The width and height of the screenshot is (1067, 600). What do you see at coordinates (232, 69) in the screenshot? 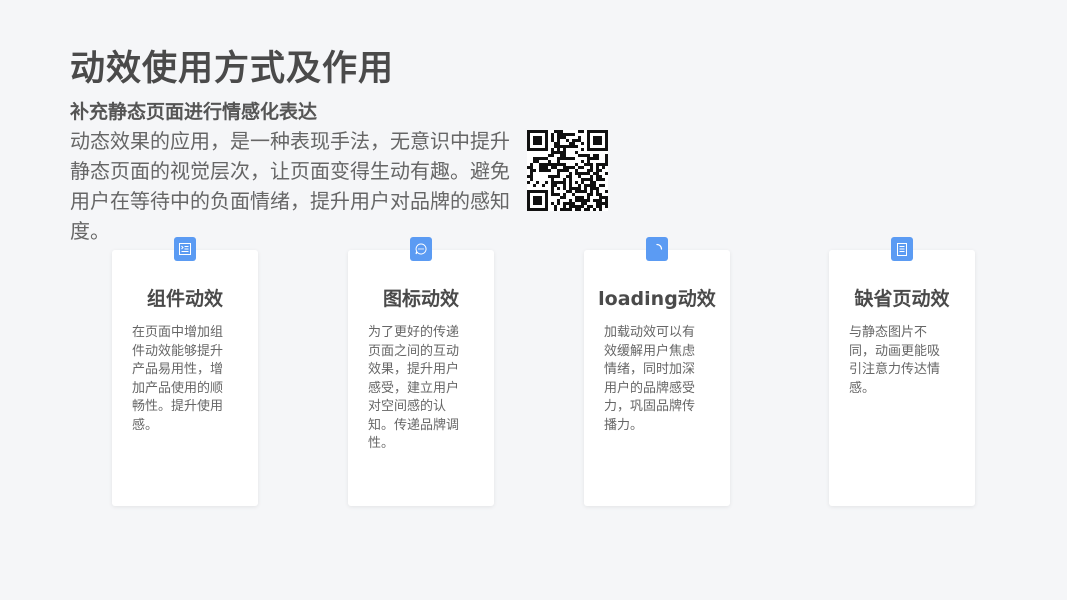
I see `page-title: 动效使用方式及作用` at bounding box center [232, 69].